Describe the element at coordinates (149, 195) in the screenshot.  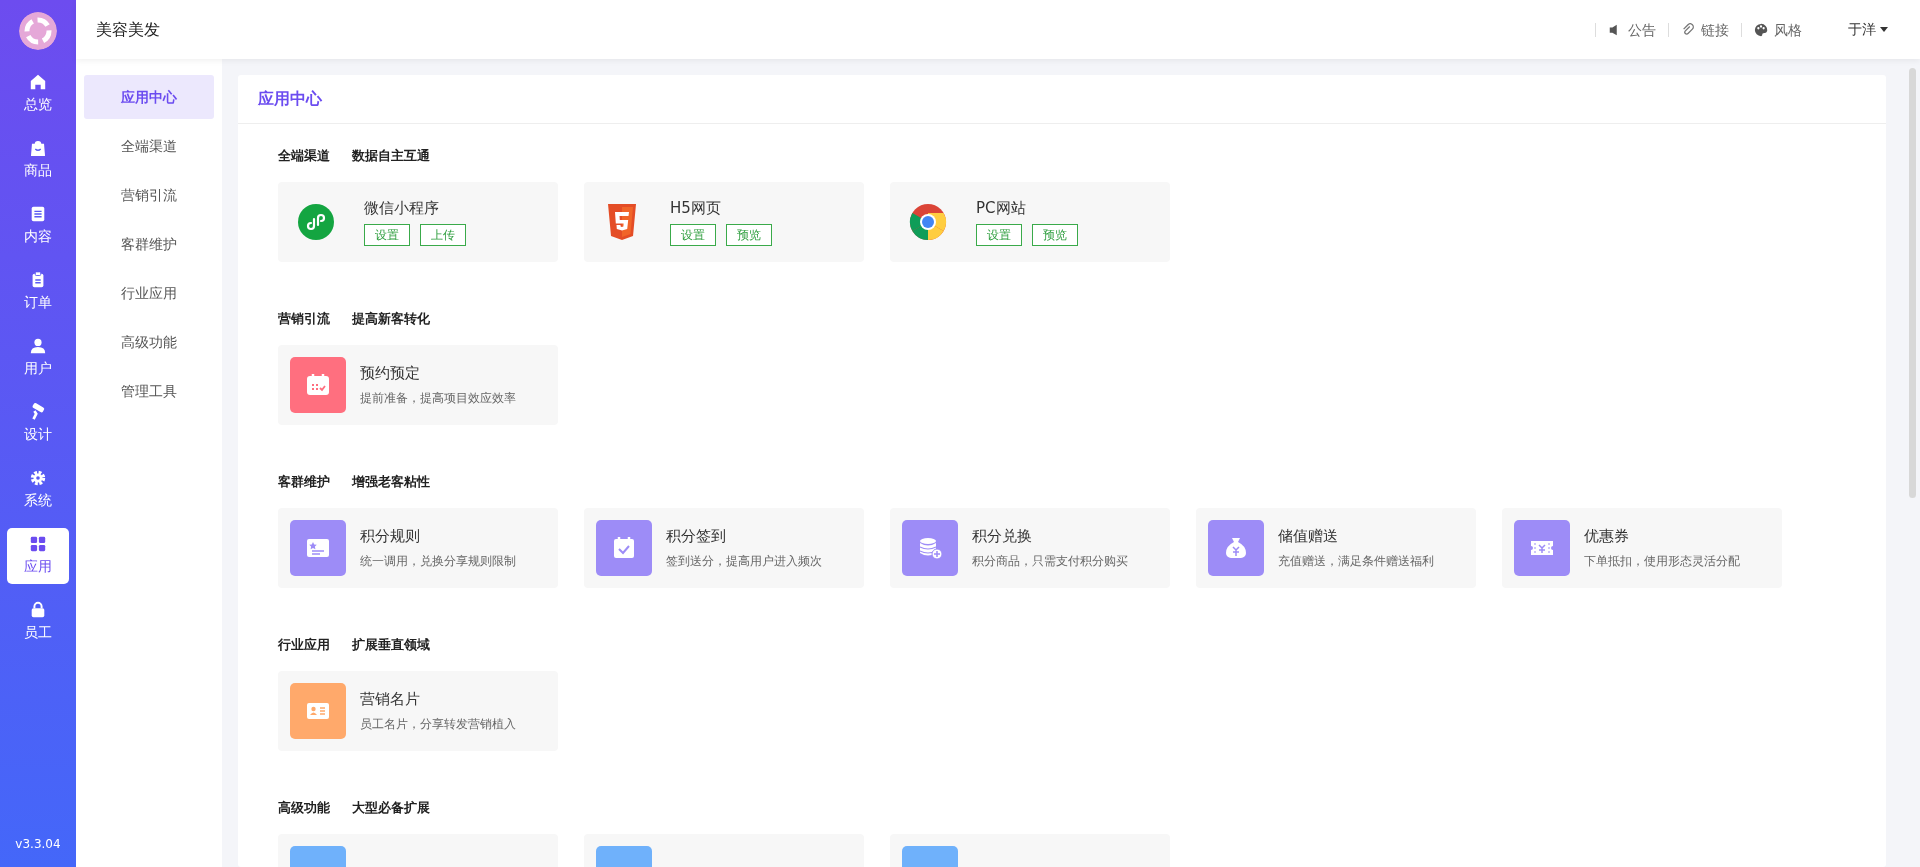
I see `submenu-item: 营销引流` at that location.